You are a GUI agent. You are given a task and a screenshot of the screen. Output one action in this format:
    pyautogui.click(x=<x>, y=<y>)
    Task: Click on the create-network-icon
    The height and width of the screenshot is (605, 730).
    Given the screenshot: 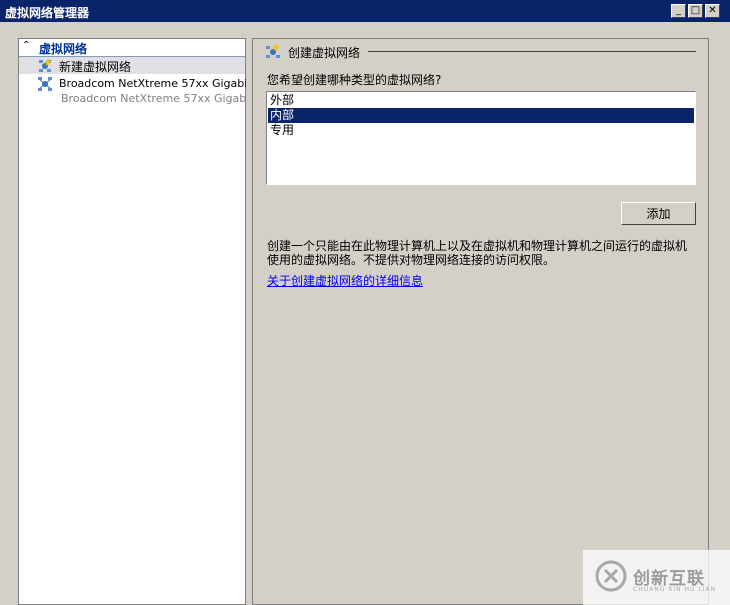 What is the action you would take?
    pyautogui.click(x=273, y=50)
    